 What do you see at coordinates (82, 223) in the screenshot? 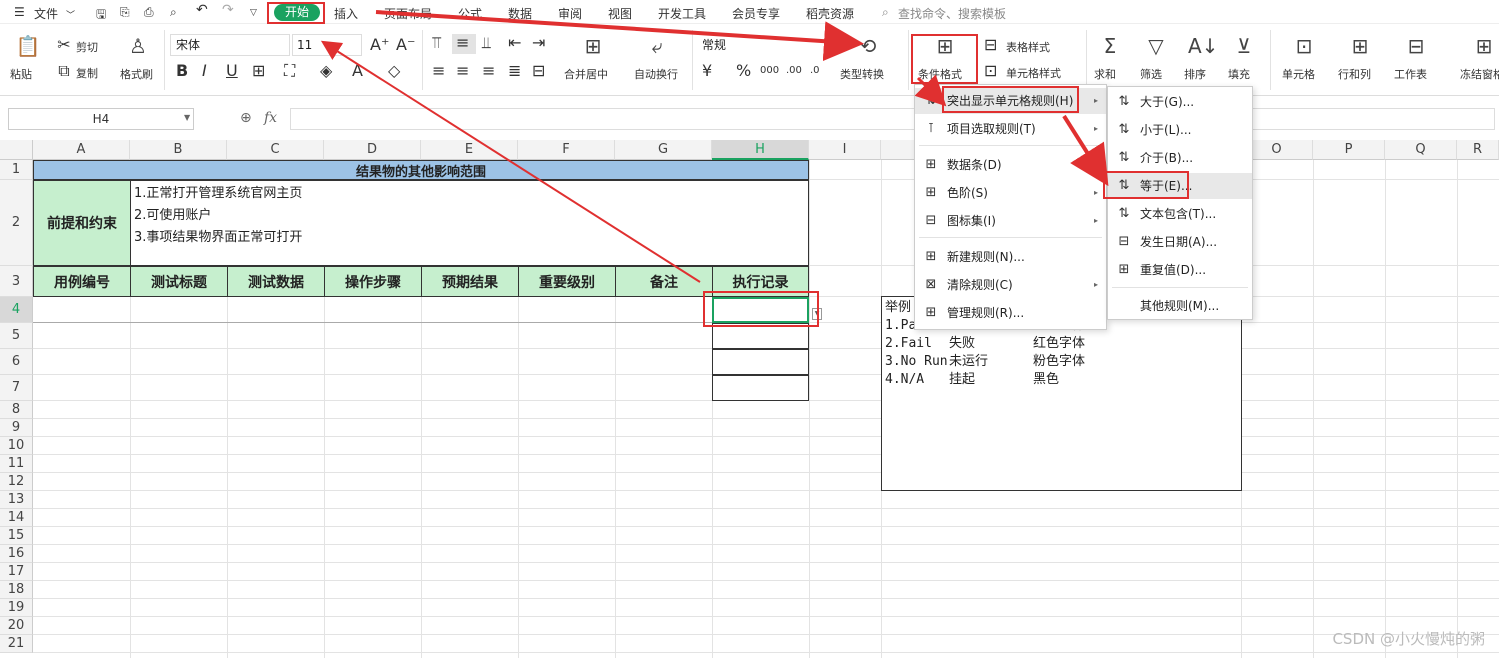
I see `precondition-label-cell: 前提和约束` at bounding box center [82, 223].